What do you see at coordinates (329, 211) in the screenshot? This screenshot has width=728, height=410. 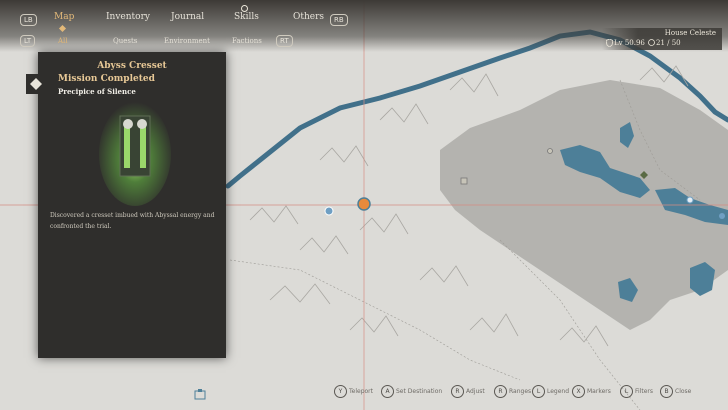 I see `waypoint-icon` at bounding box center [329, 211].